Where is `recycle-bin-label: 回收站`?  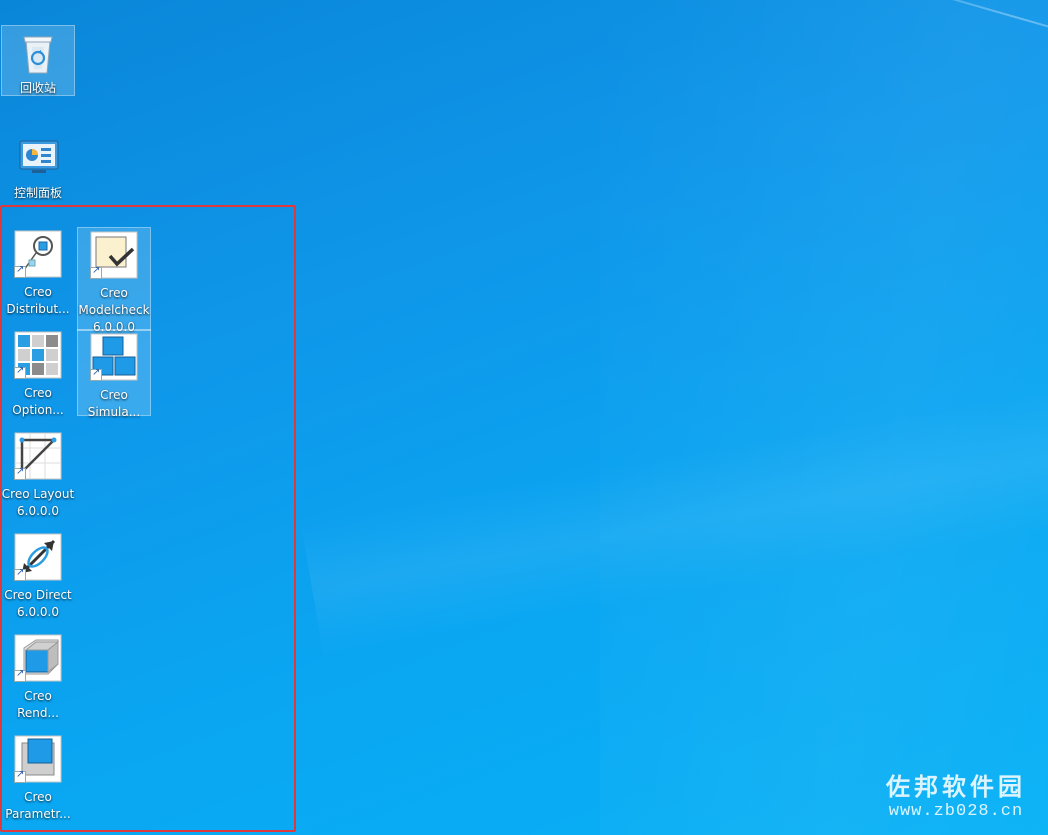 recycle-bin-label: 回收站 is located at coordinates (37, 88).